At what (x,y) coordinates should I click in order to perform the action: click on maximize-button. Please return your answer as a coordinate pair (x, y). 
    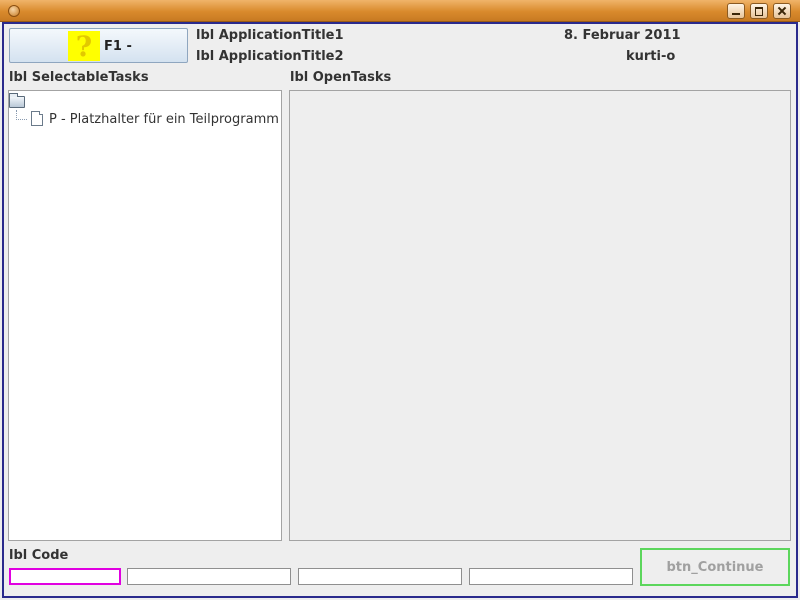
    Looking at the image, I should click on (759, 11).